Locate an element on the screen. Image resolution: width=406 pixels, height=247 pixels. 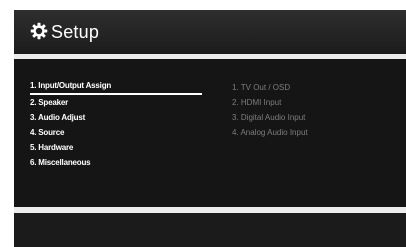
menu-item-miscellaneous: 6. Miscellaneous is located at coordinates (116, 163).